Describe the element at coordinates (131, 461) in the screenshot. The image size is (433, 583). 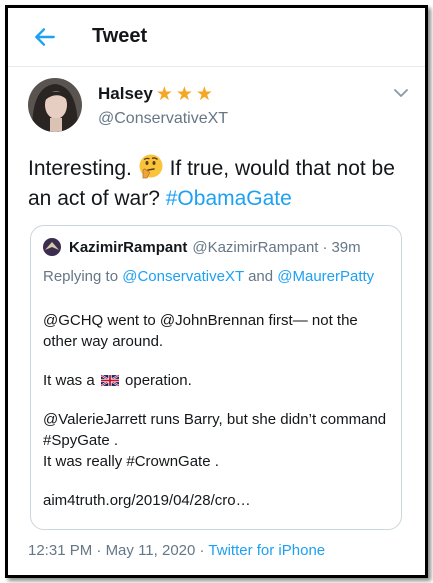
I see `quoted-line-4: It was really #CrownGate .` at that location.